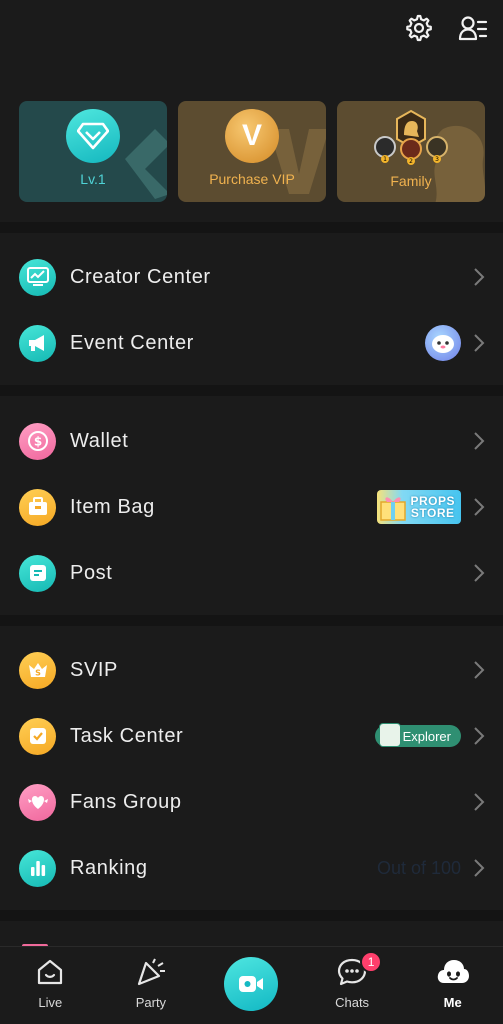  What do you see at coordinates (251, 277) in the screenshot?
I see `menu-item-creator-center: Creator Center` at bounding box center [251, 277].